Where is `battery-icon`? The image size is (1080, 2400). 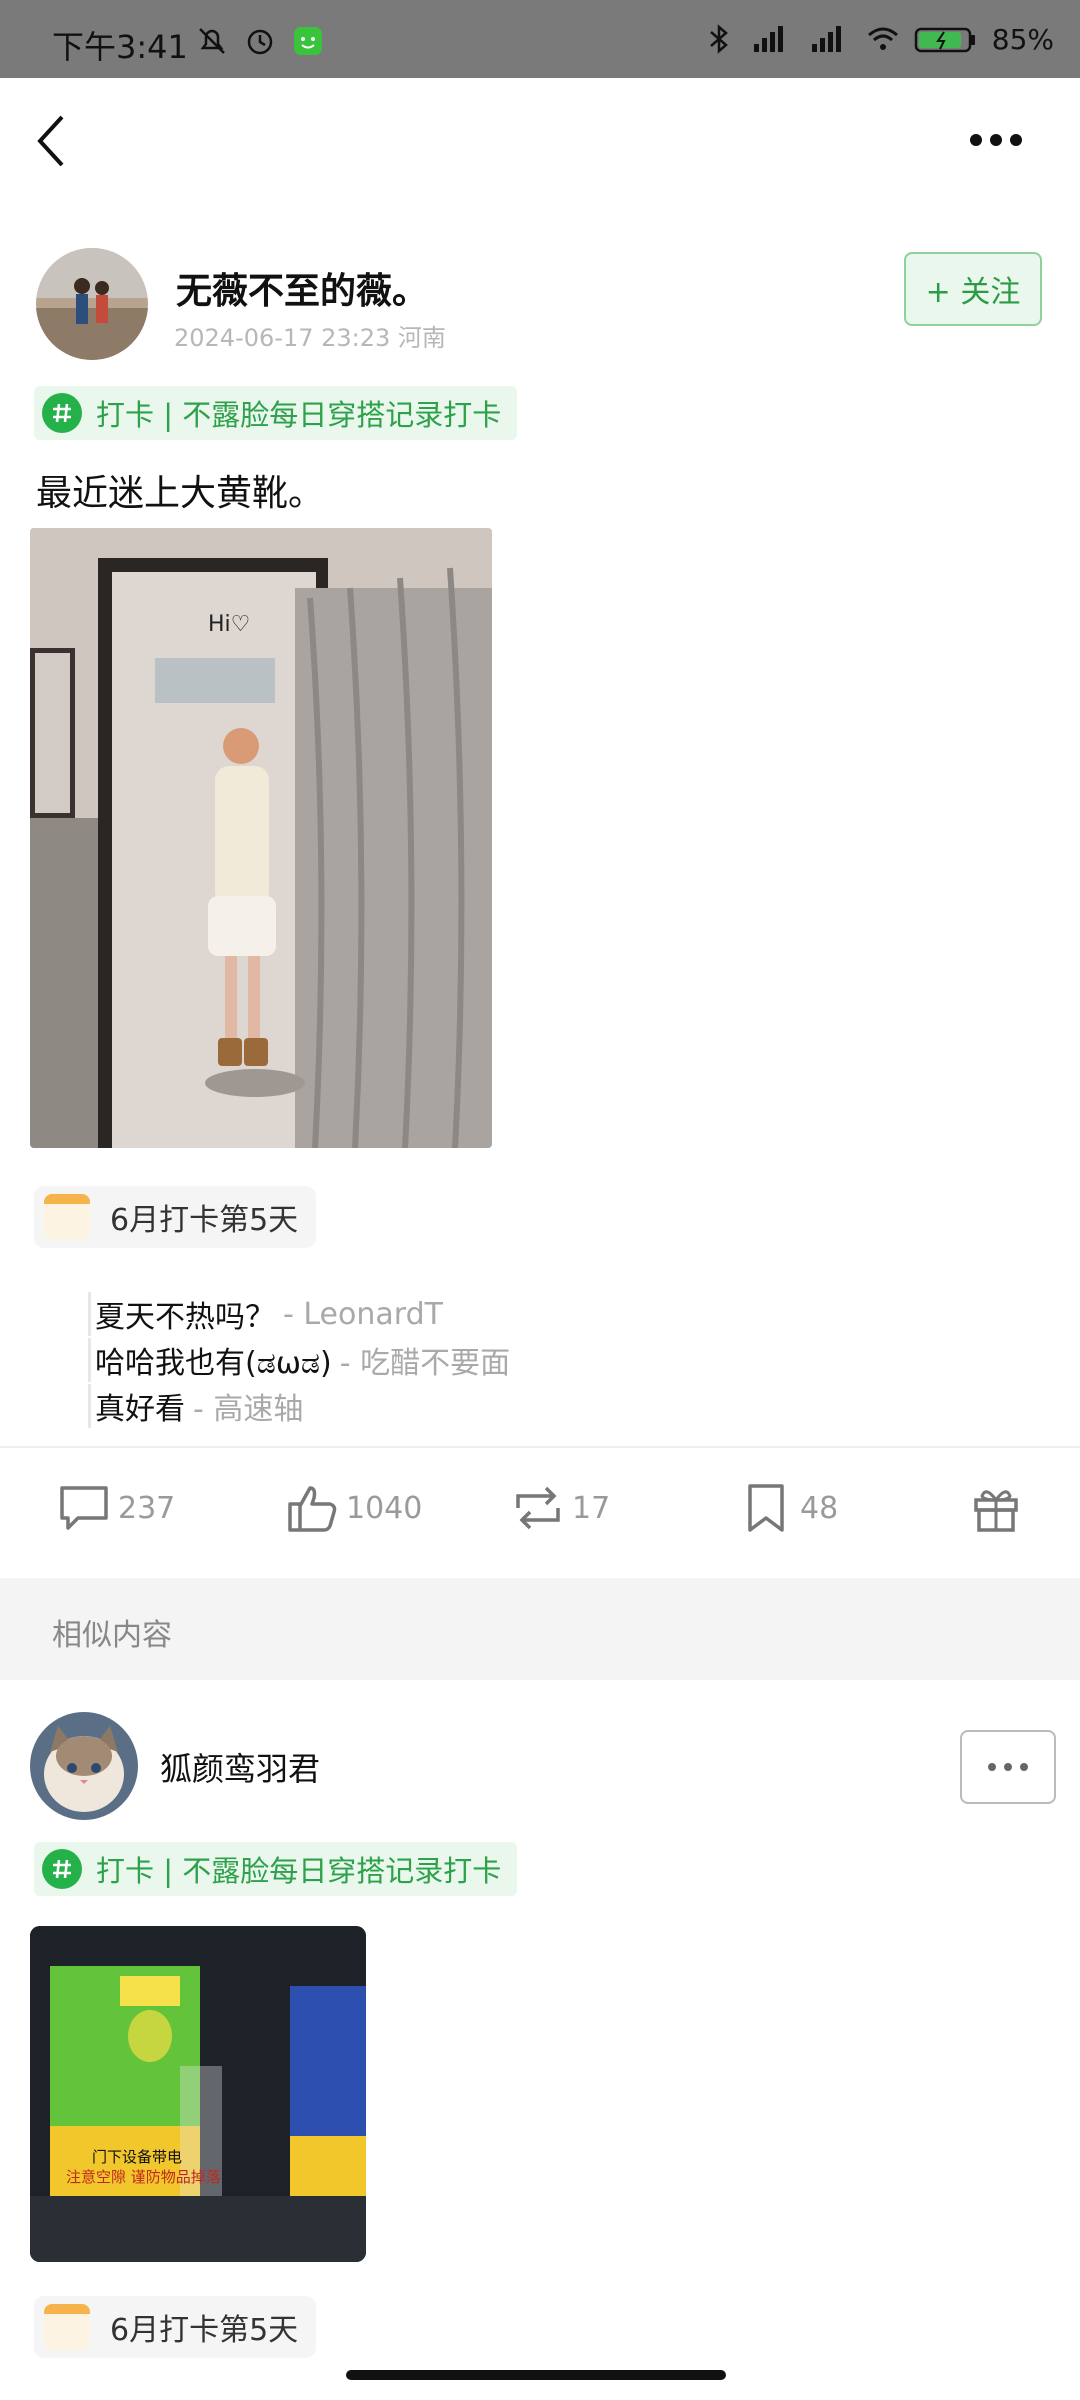 battery-icon is located at coordinates (944, 40).